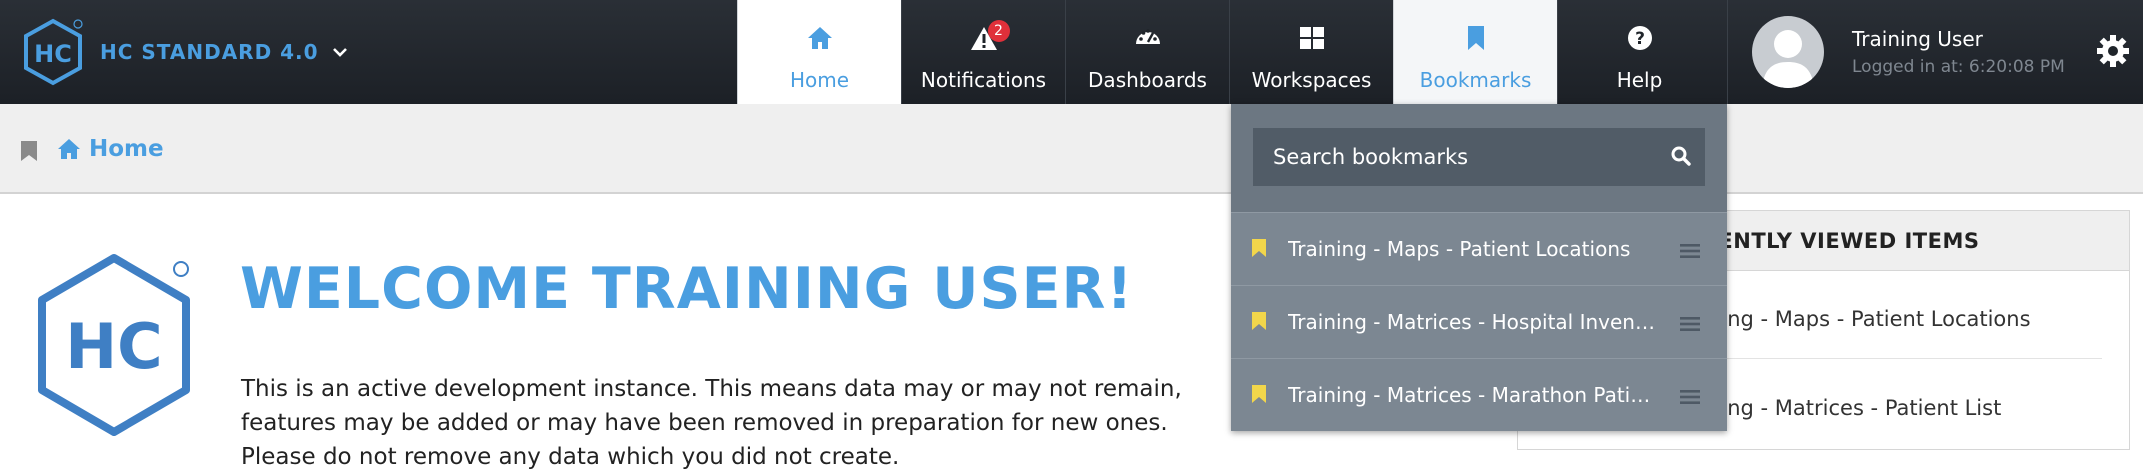  What do you see at coordinates (29, 151) in the screenshot?
I see `bookmark-page-icon` at bounding box center [29, 151].